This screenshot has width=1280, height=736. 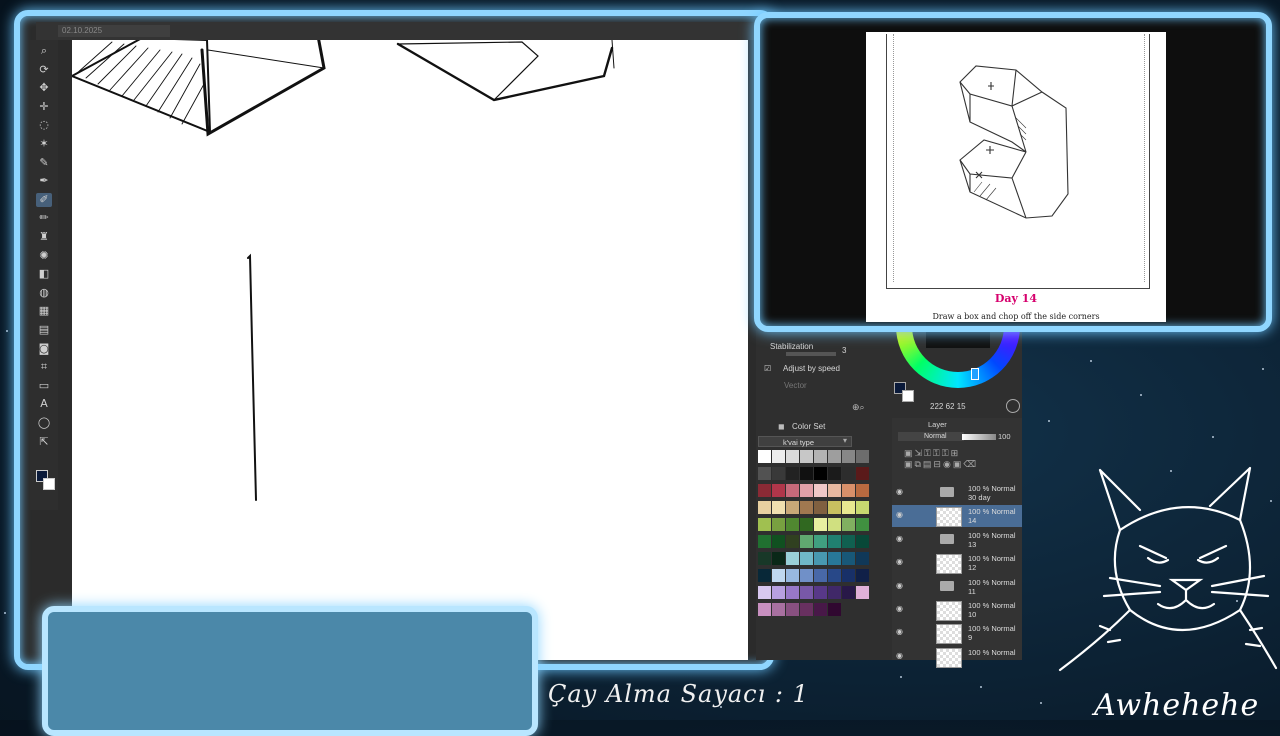 What do you see at coordinates (908, 396) in the screenshot?
I see `sub-color-swatch` at bounding box center [908, 396].